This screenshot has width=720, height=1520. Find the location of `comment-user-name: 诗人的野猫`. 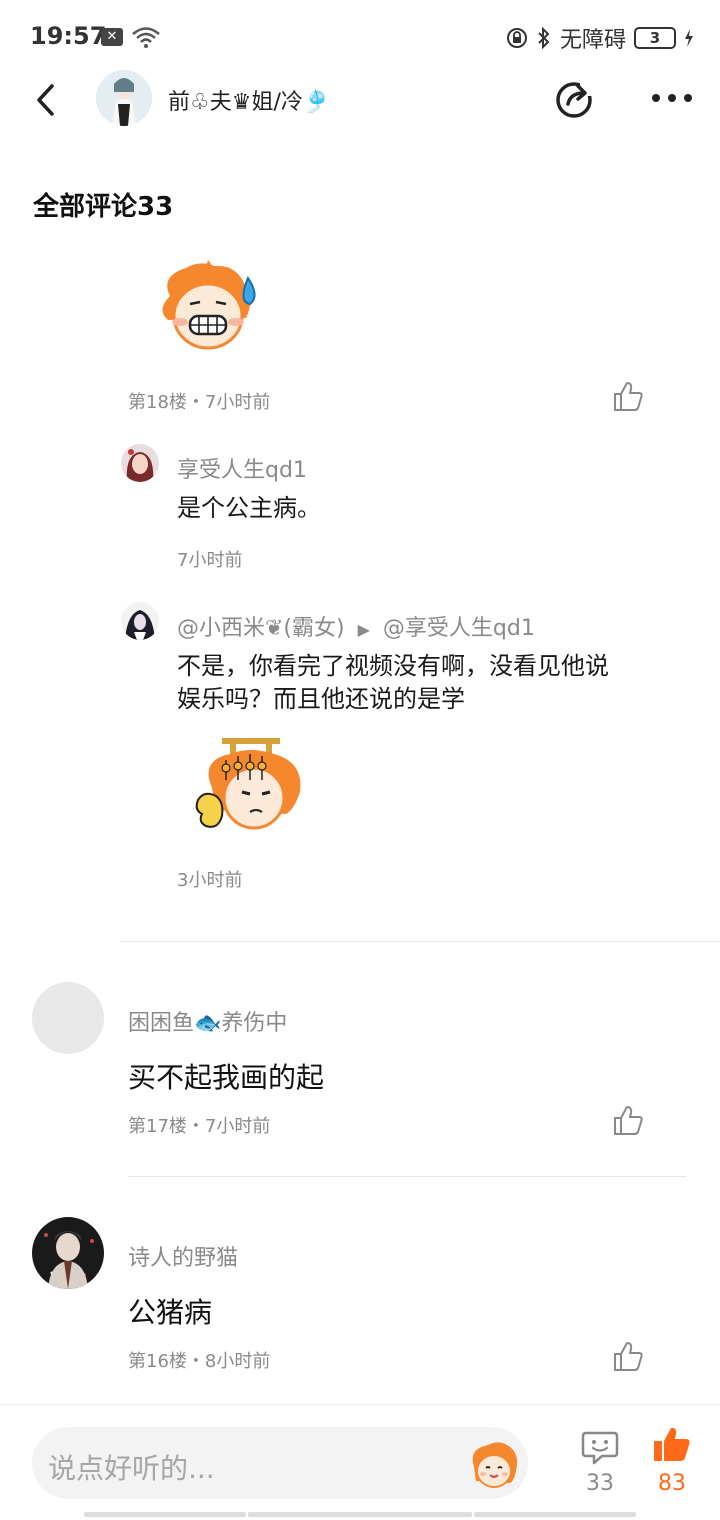

comment-user-name: 诗人的野猫 is located at coordinates (183, 1256).